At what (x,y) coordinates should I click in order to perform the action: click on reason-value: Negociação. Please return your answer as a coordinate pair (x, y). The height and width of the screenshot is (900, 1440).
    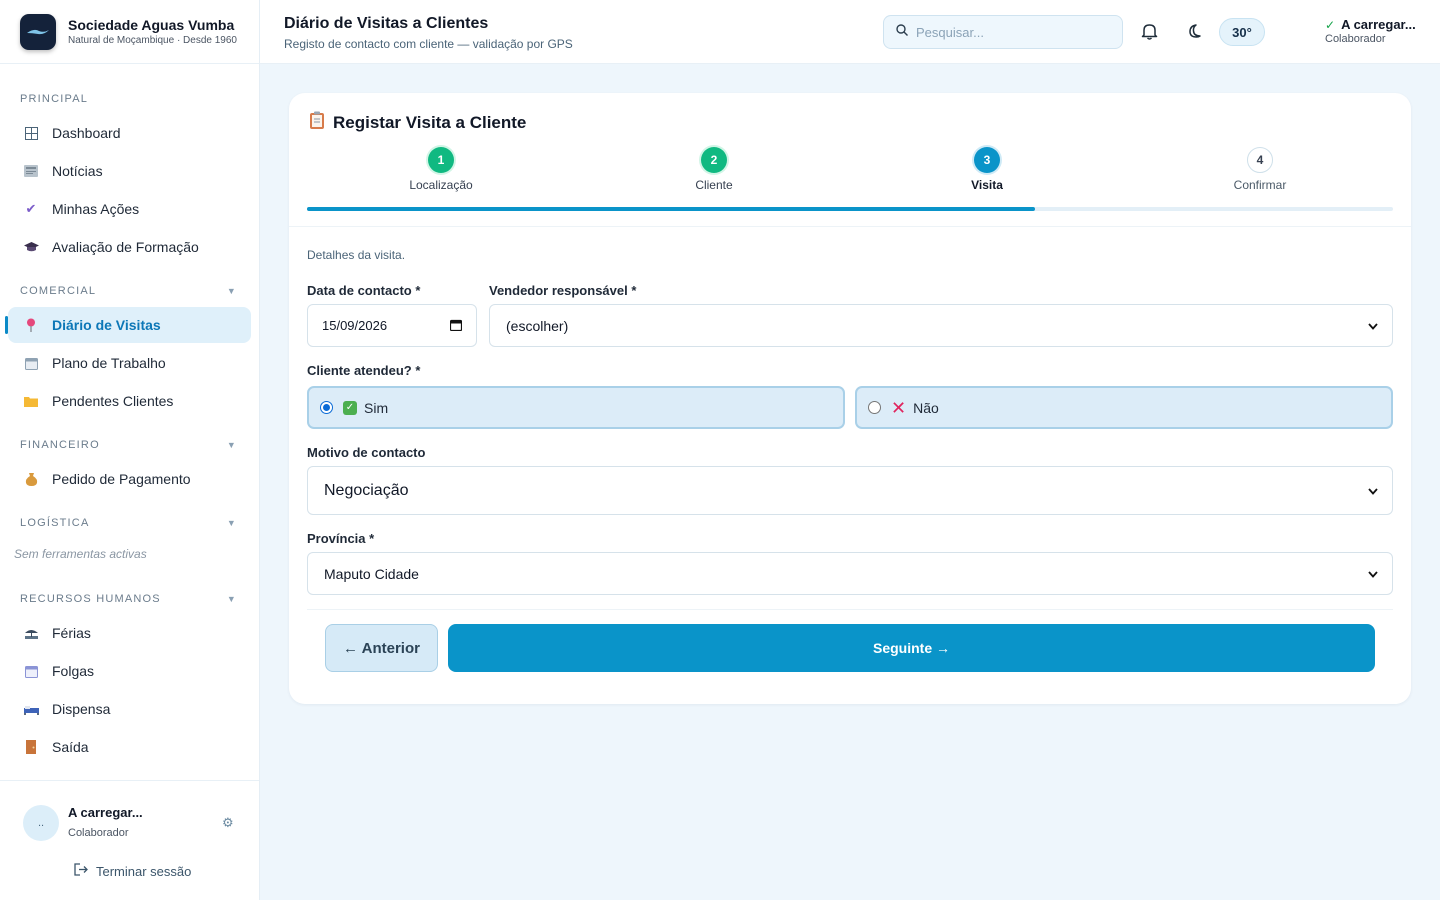
    Looking at the image, I should click on (366, 490).